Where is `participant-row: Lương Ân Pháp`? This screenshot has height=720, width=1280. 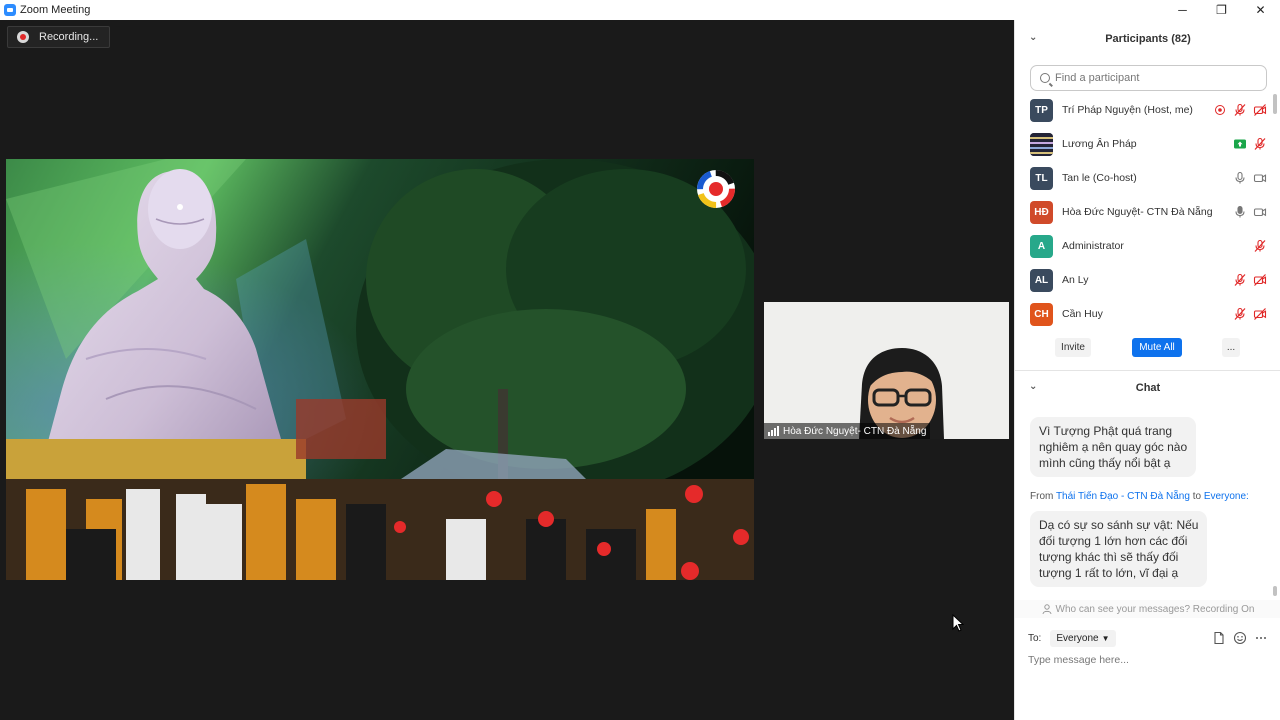
participant-row: Lương Ân Pháp is located at coordinates (1145, 145).